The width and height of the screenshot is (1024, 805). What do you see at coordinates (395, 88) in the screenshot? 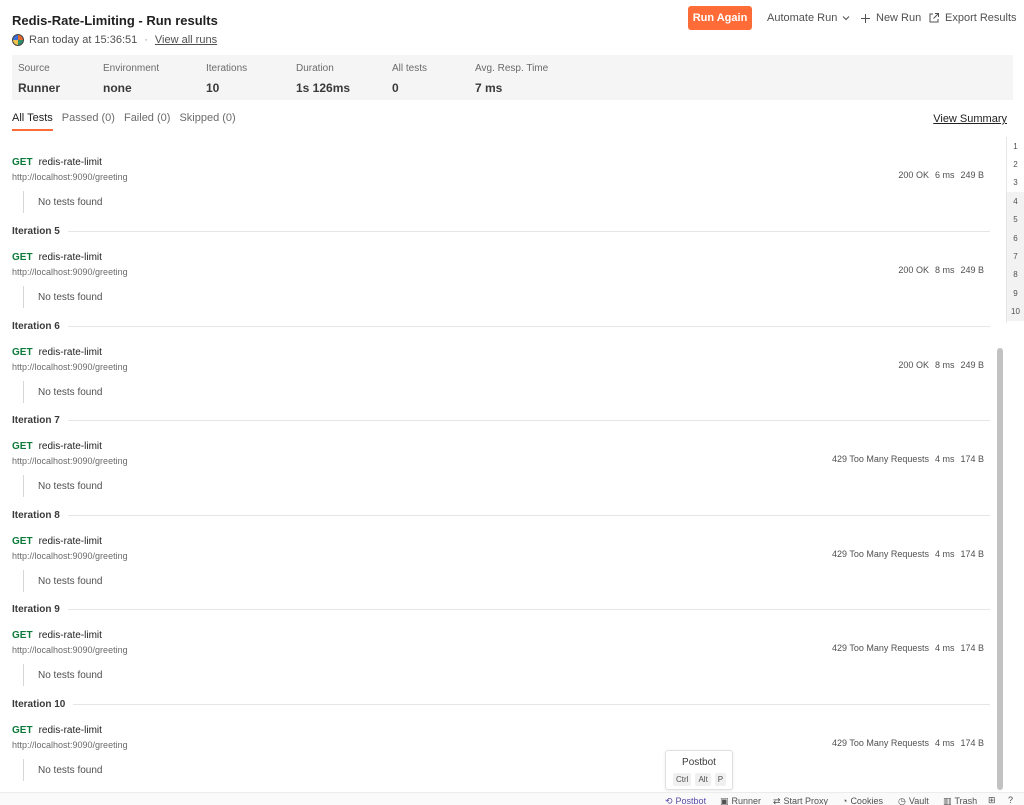
I see `stat-value: 0` at bounding box center [395, 88].